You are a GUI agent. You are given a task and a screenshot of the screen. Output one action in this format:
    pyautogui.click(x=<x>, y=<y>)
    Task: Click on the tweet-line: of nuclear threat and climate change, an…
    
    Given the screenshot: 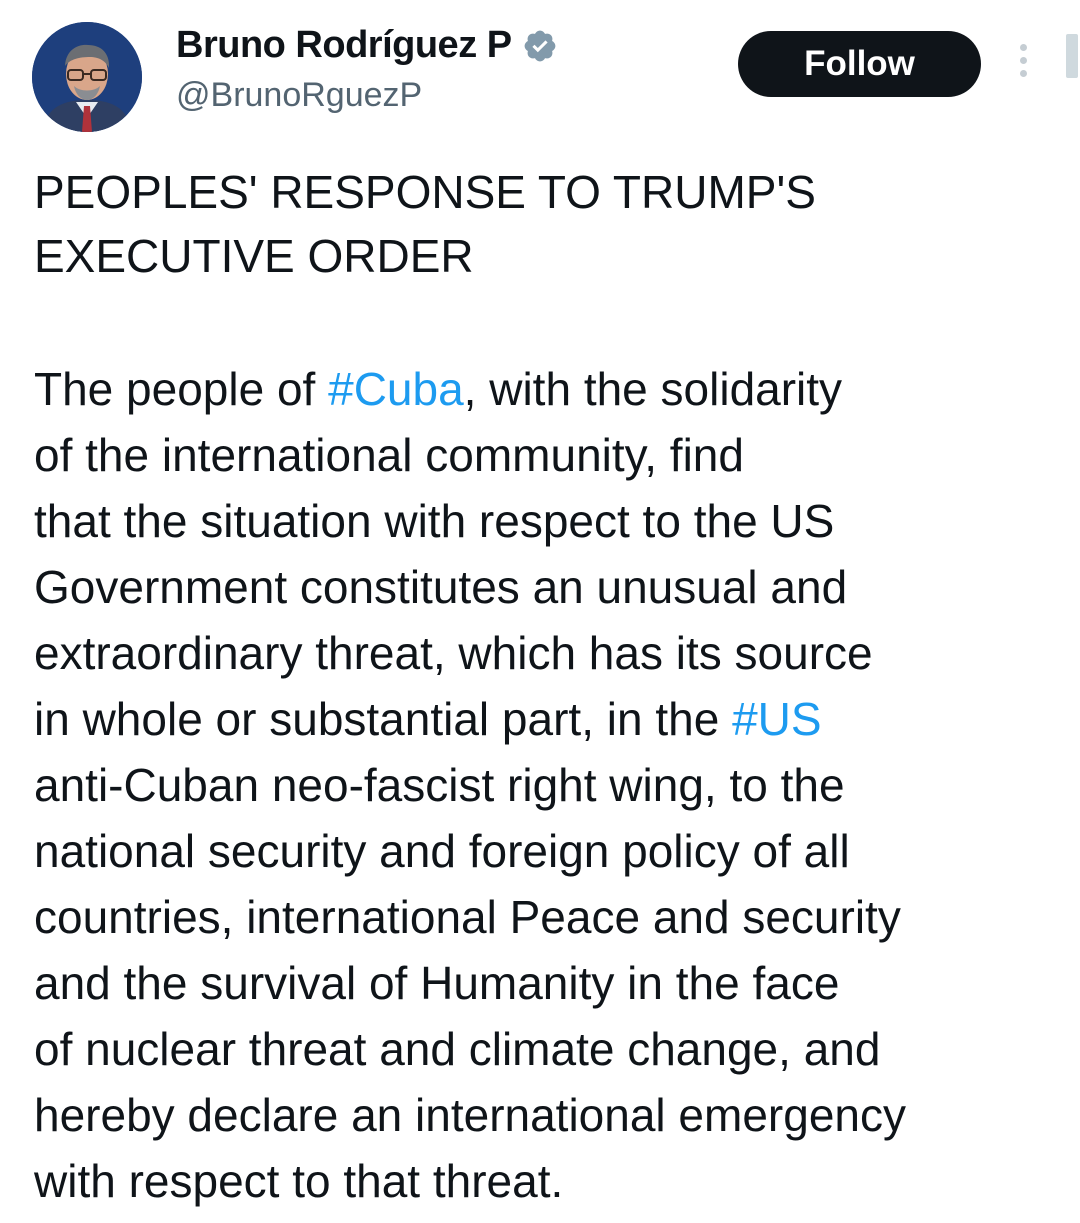 What is the action you would take?
    pyautogui.click(x=457, y=1049)
    